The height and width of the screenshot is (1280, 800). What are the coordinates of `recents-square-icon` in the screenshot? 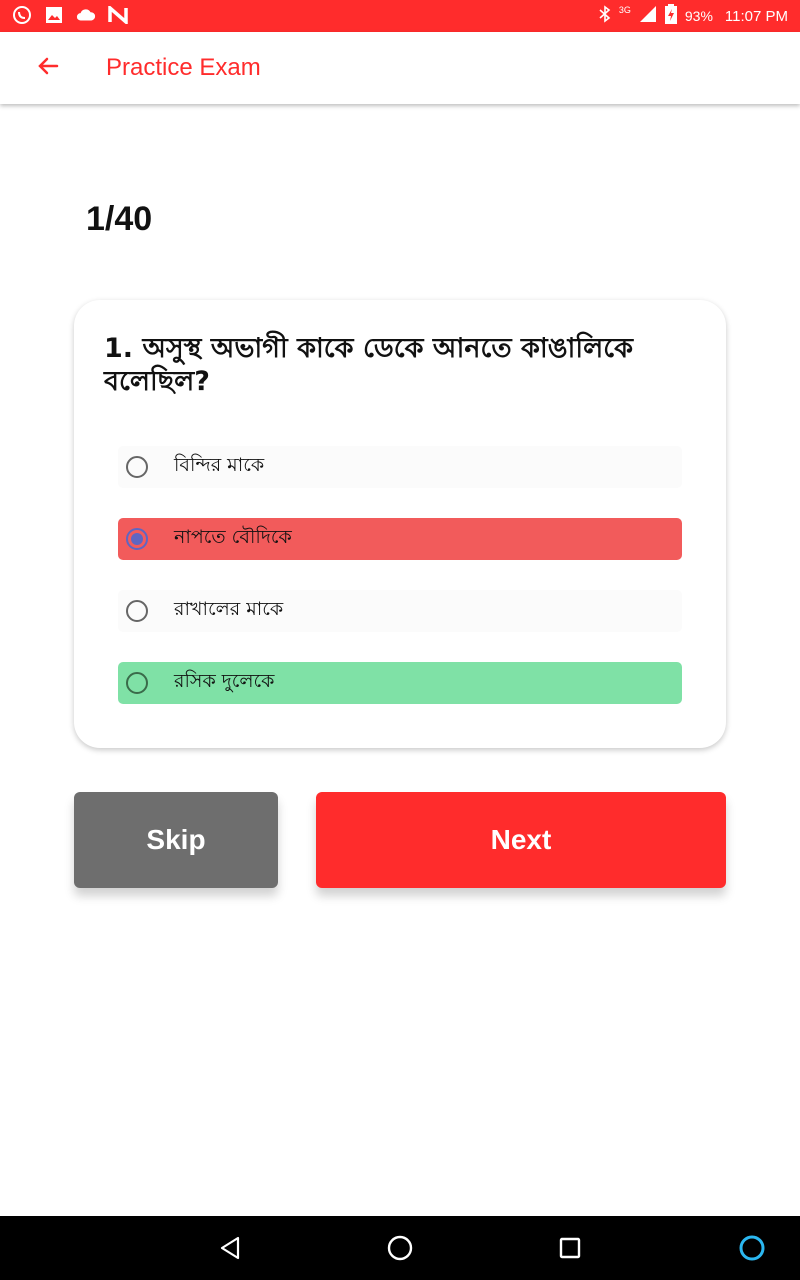 It's located at (570, 1248).